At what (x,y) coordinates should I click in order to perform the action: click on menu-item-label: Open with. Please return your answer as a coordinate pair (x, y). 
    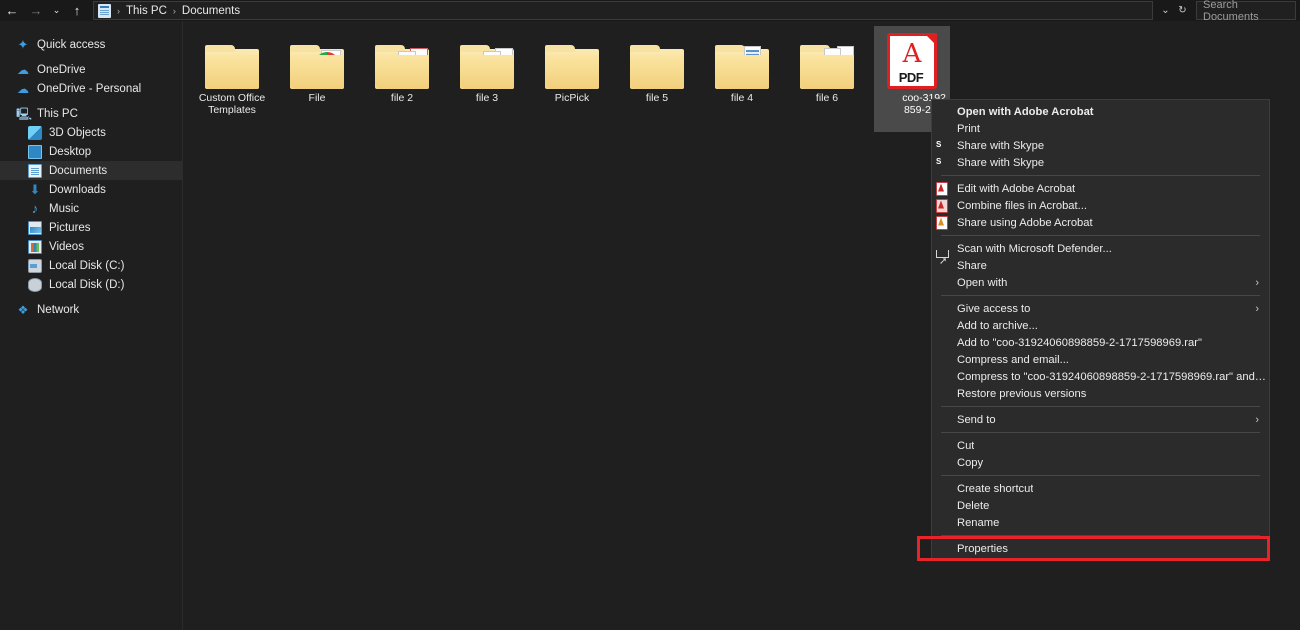
    Looking at the image, I should click on (982, 282).